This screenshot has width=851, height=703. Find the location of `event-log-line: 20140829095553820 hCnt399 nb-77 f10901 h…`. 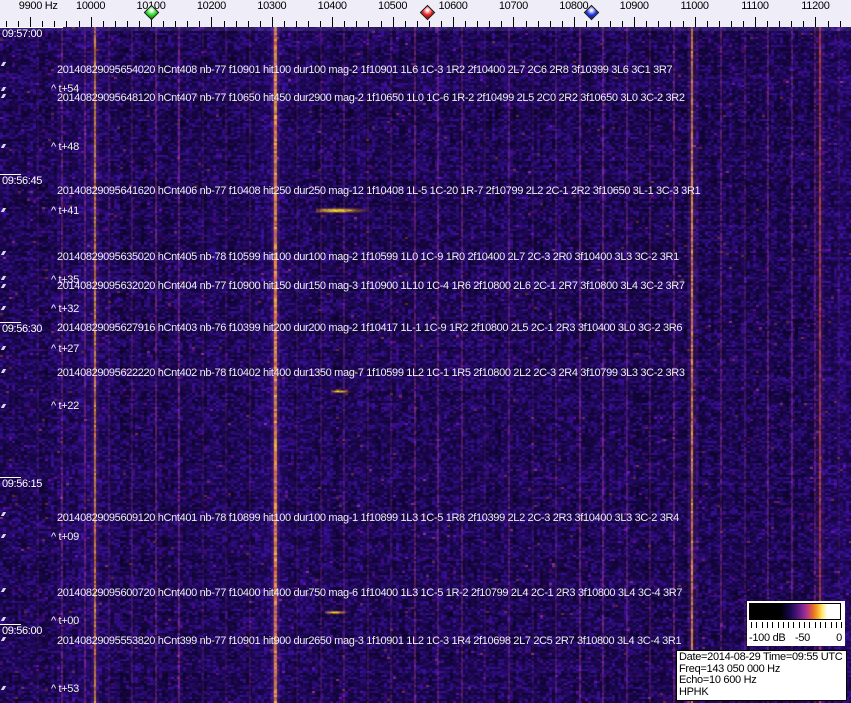

event-log-line: 20140829095553820 hCnt399 nb-77 f10901 h… is located at coordinates (369, 641).